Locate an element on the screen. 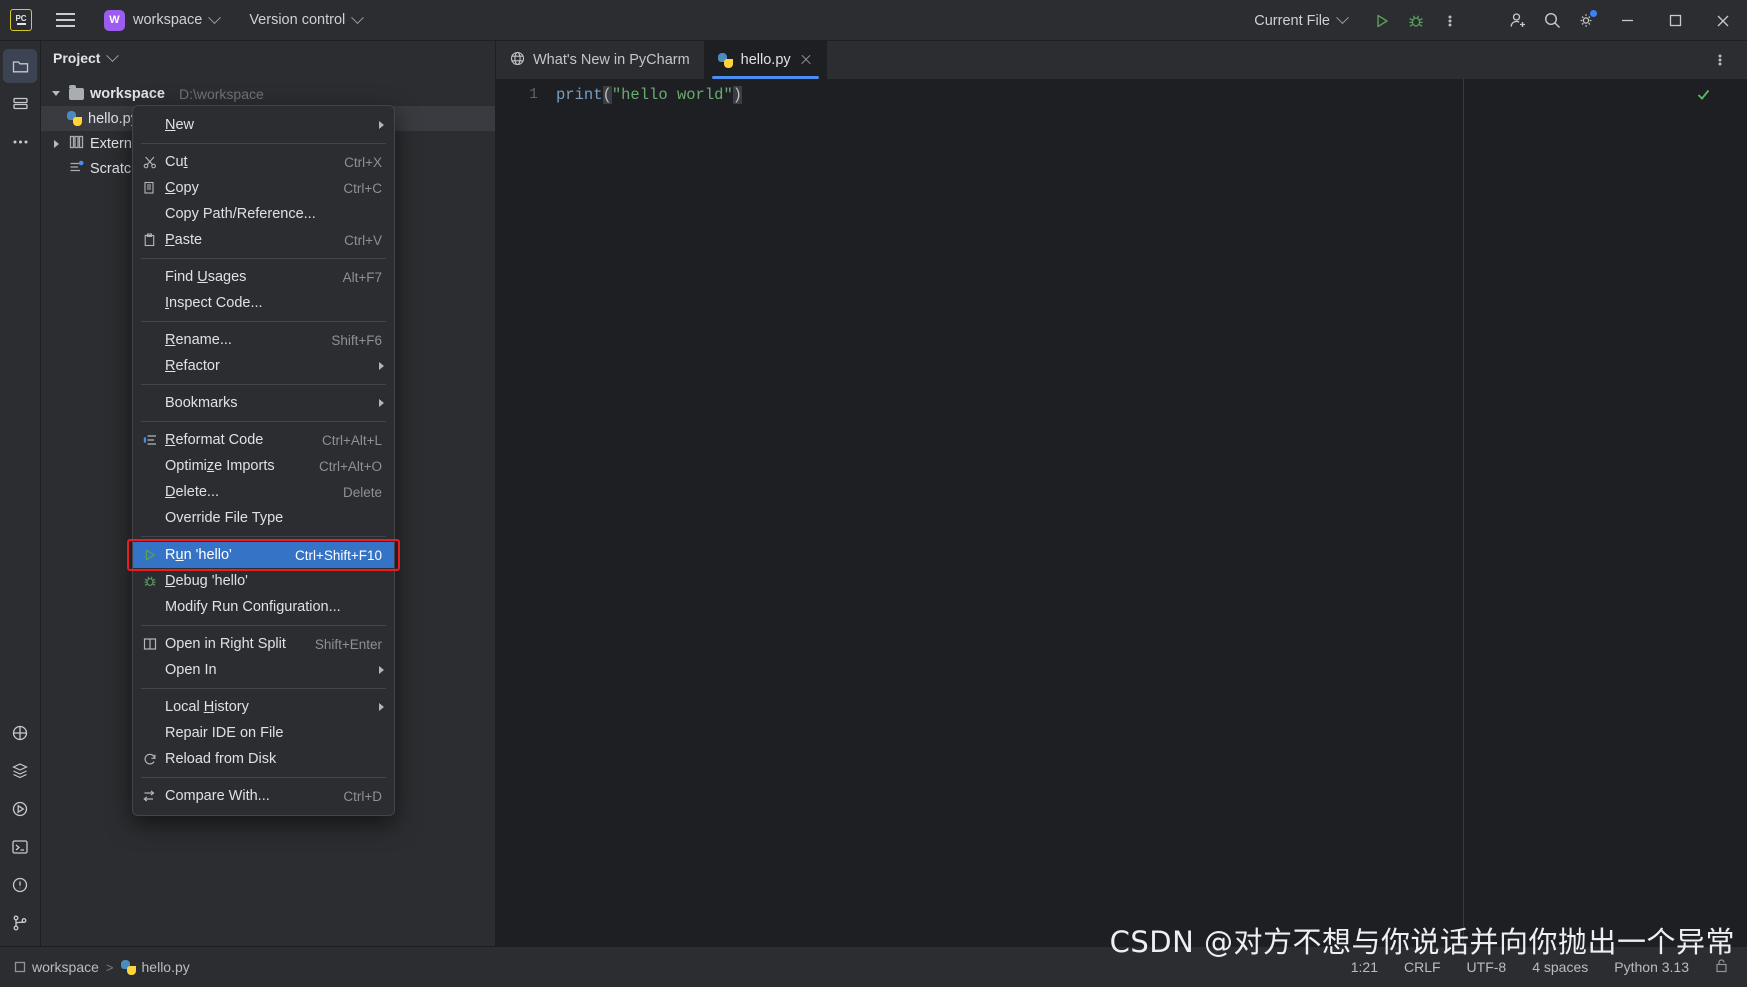 Image resolution: width=1747 pixels, height=987 pixels. menu-item-new: New is located at coordinates (263, 125).